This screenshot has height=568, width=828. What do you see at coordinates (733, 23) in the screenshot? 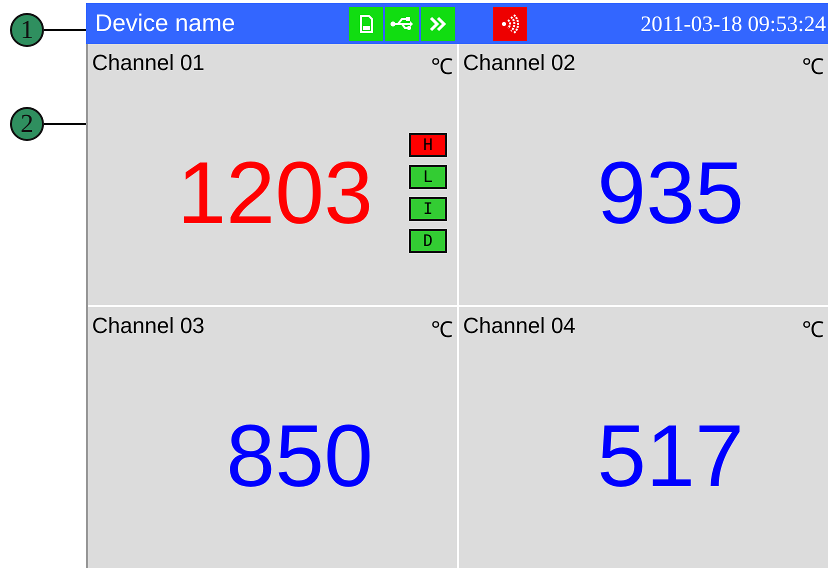
I see `date-time: 2011-03-18 09:53:24` at bounding box center [733, 23].